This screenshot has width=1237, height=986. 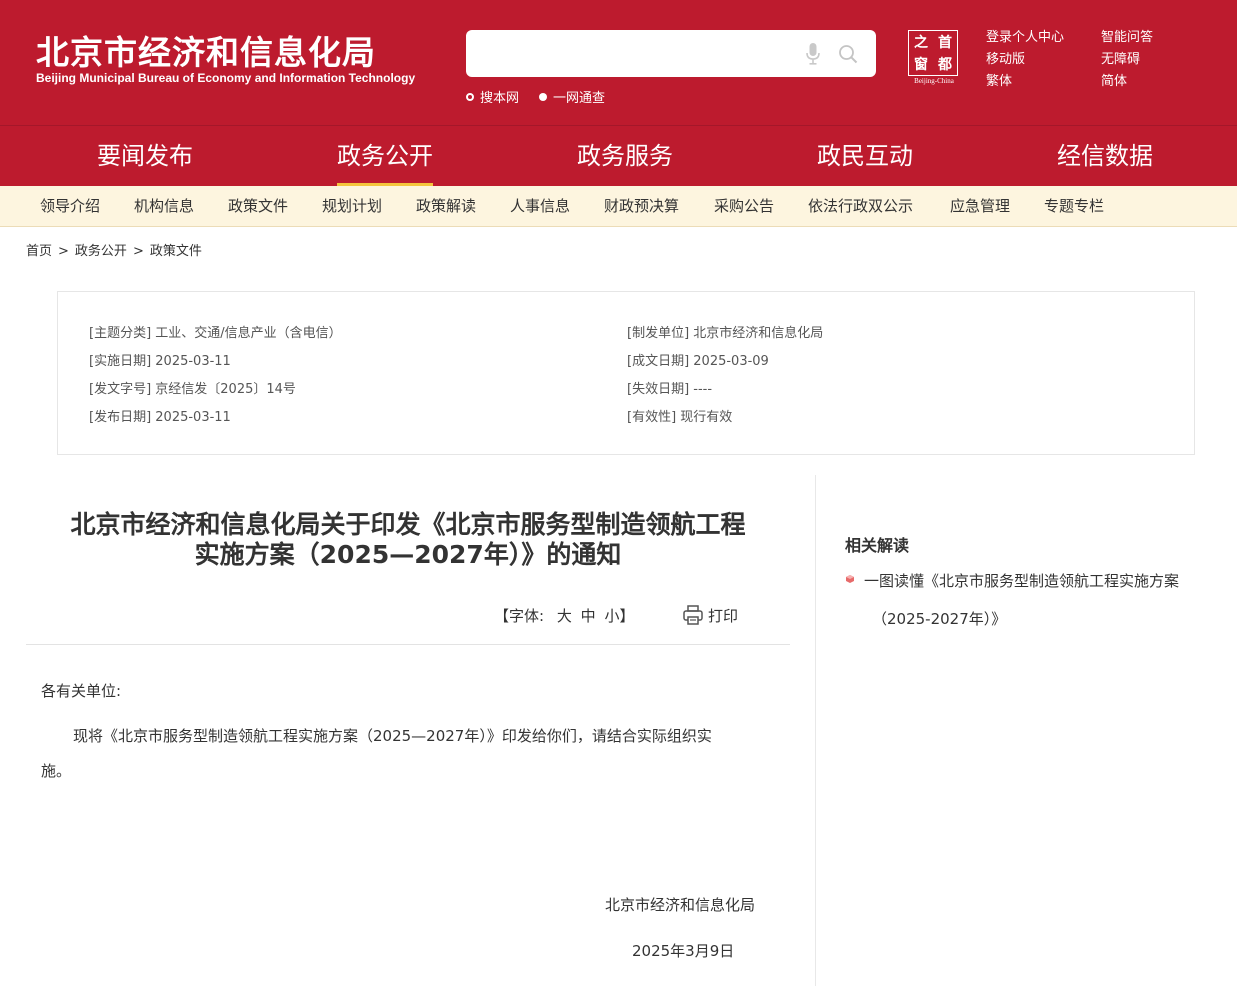 What do you see at coordinates (670, 389) in the screenshot?
I see `meta-expire-date: [失效日期] ----` at bounding box center [670, 389].